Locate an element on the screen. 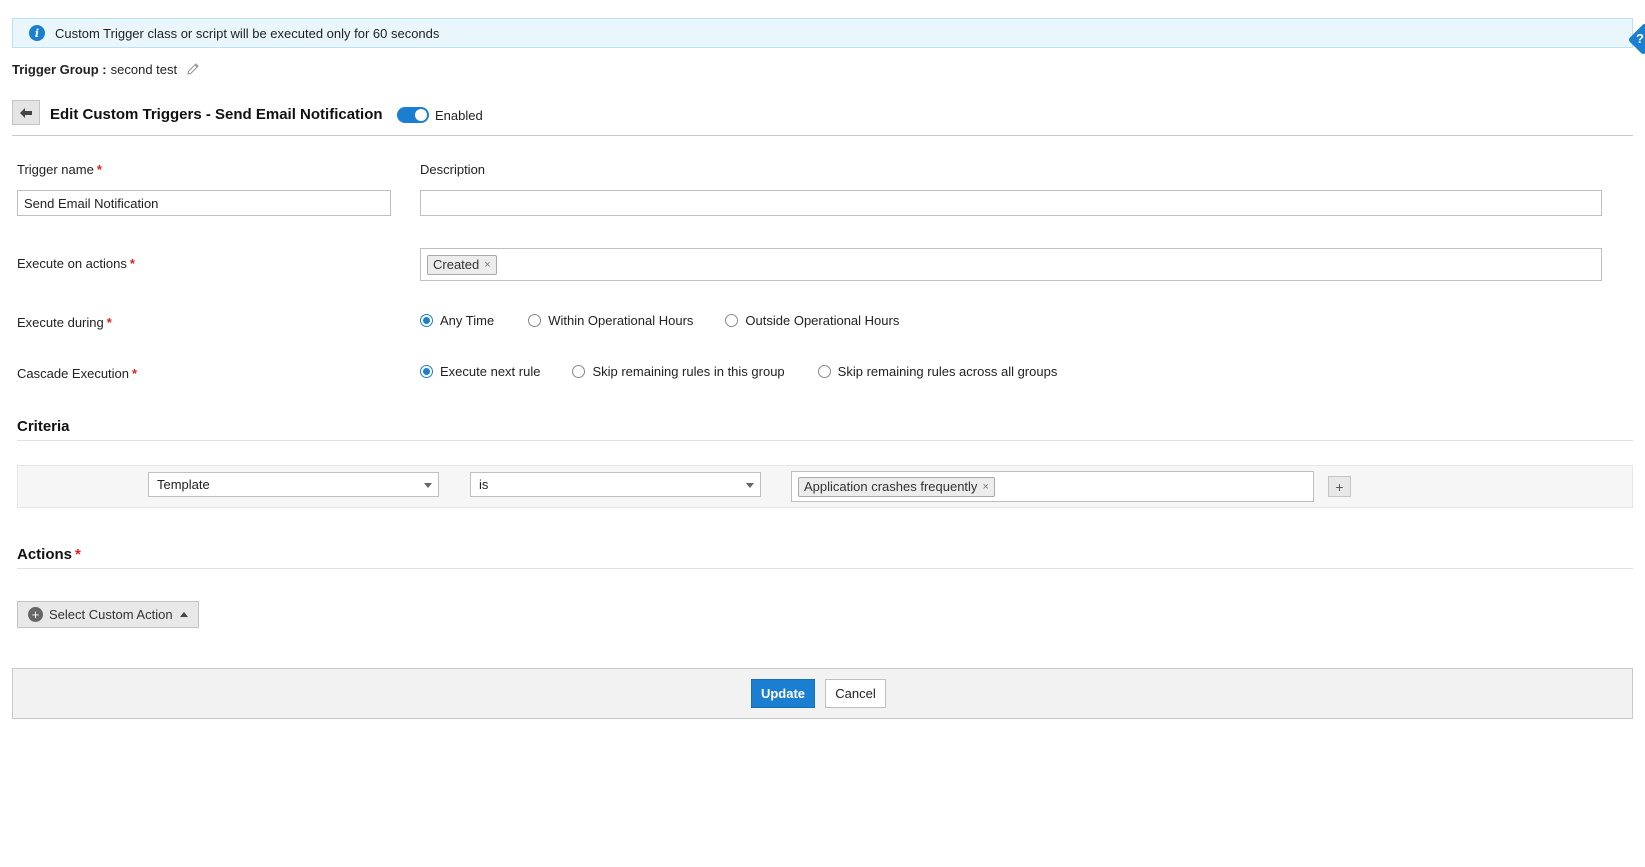 The height and width of the screenshot is (867, 1645). radio-label: Within Operational Hours is located at coordinates (621, 320).